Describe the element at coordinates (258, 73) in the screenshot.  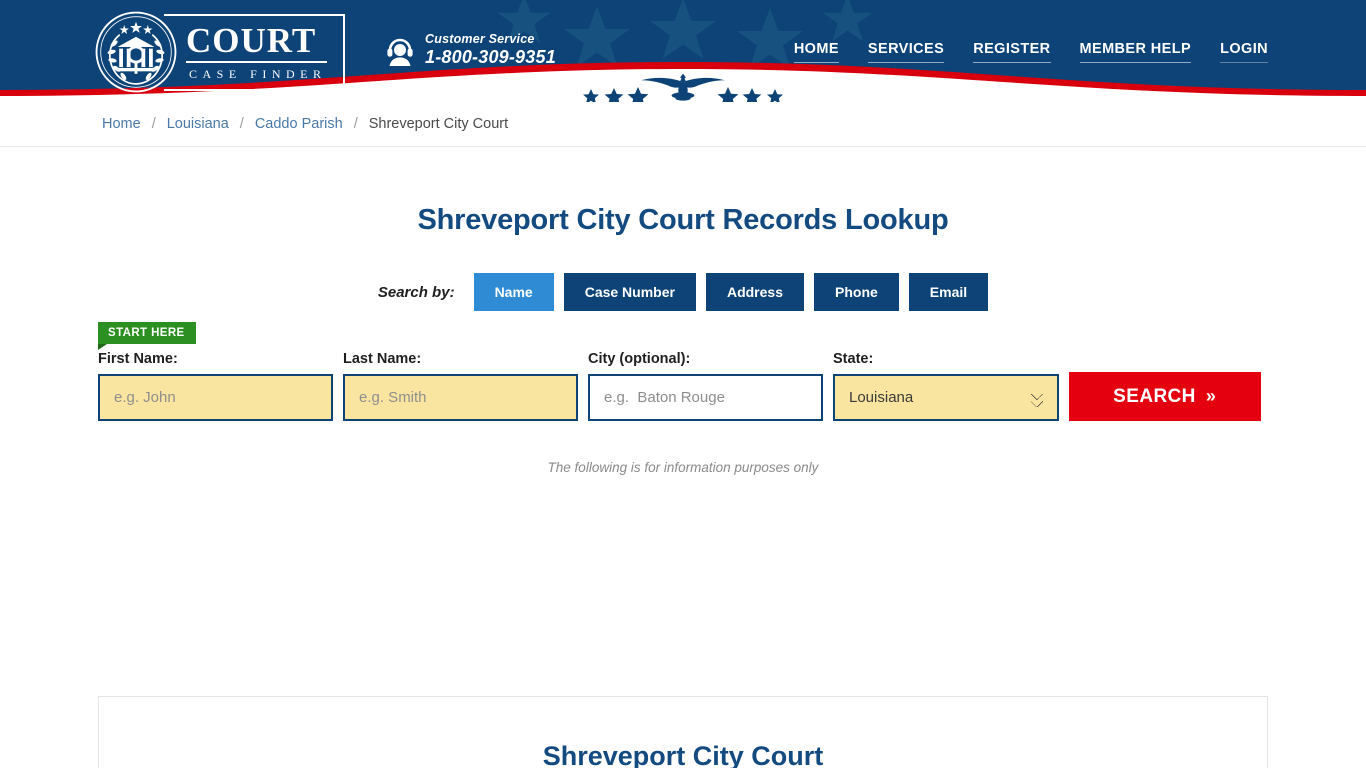
I see `logo-subtitle: CASE FINDER` at that location.